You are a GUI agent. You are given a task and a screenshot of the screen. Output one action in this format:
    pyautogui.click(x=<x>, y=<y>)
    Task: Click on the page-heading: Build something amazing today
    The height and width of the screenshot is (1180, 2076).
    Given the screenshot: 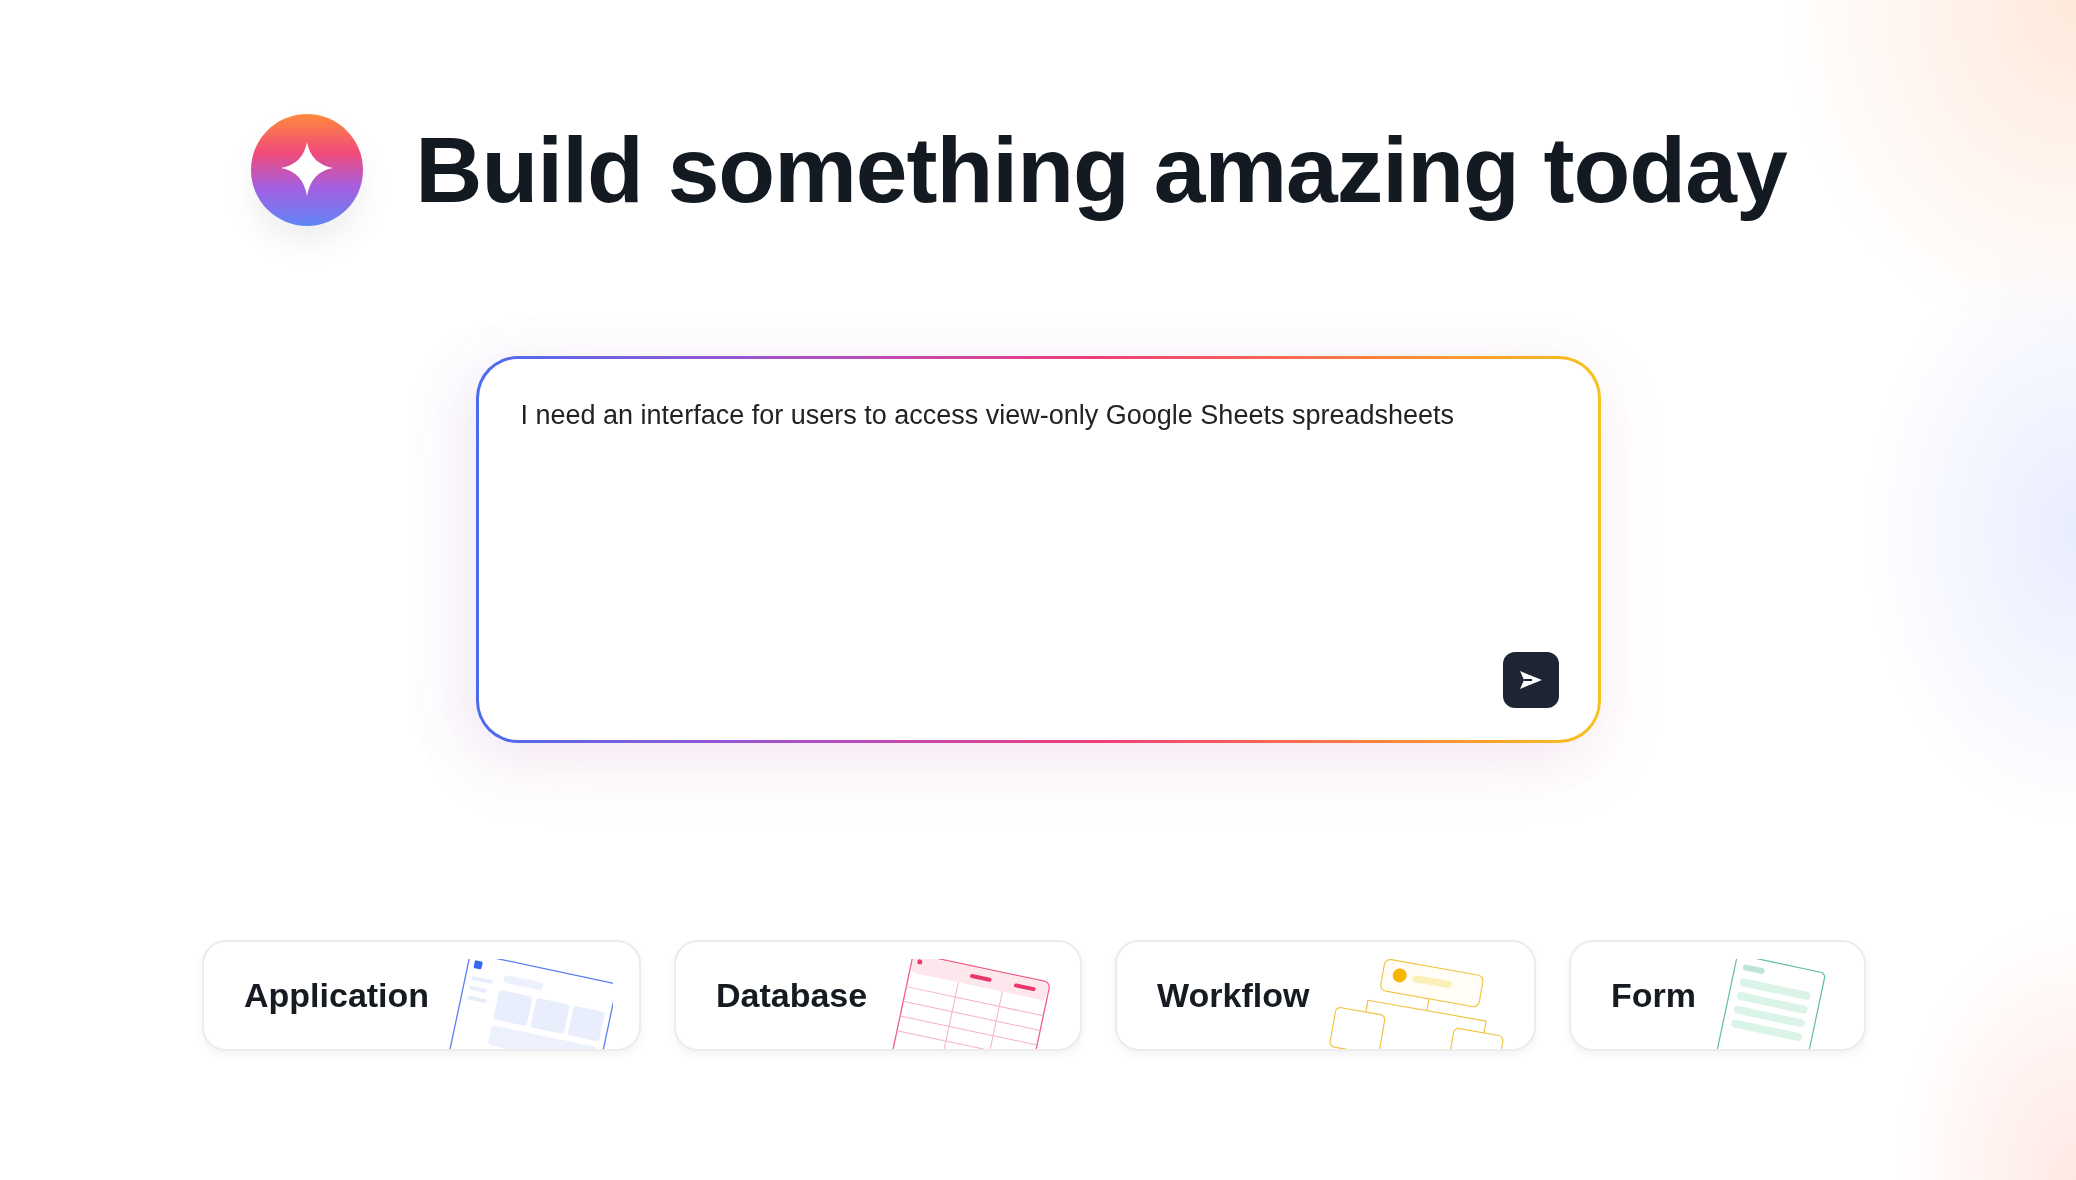 What is the action you would take?
    pyautogui.click(x=1101, y=170)
    